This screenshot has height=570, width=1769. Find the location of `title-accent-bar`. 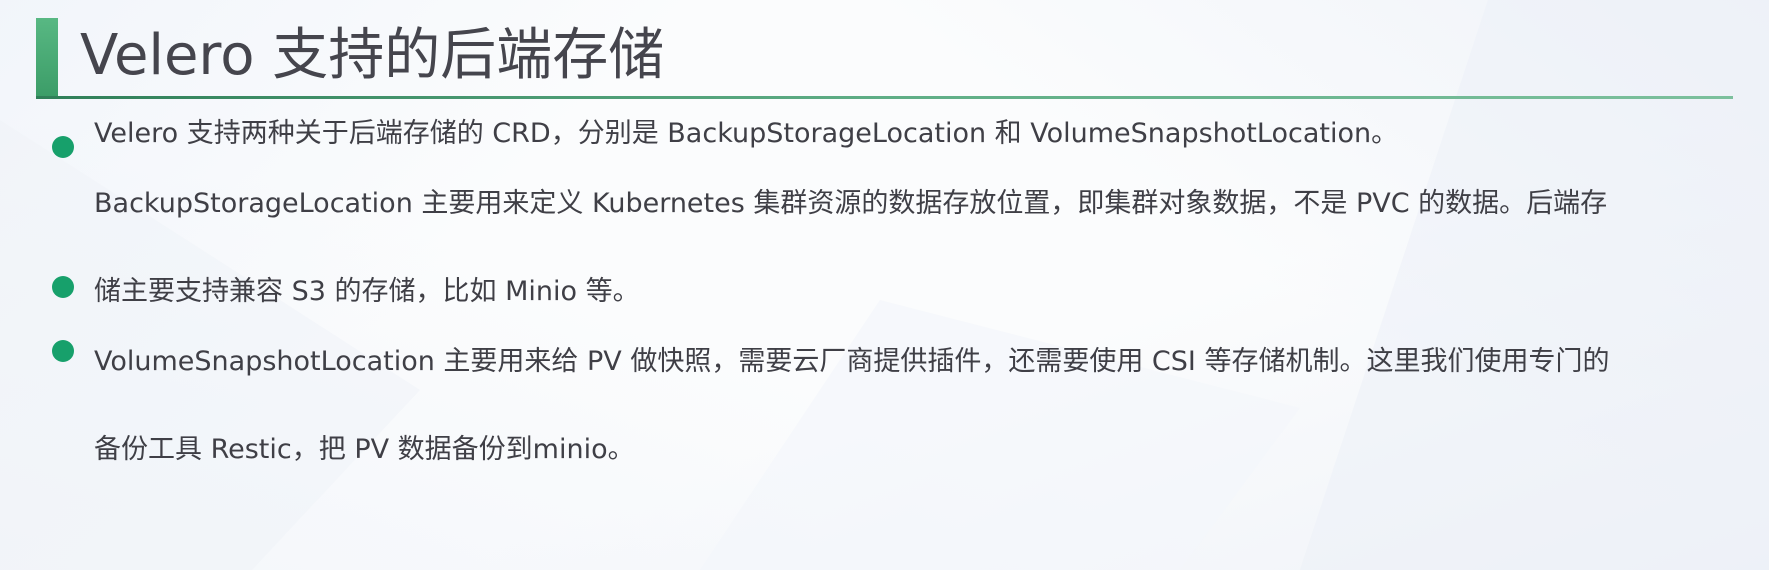

title-accent-bar is located at coordinates (47, 57).